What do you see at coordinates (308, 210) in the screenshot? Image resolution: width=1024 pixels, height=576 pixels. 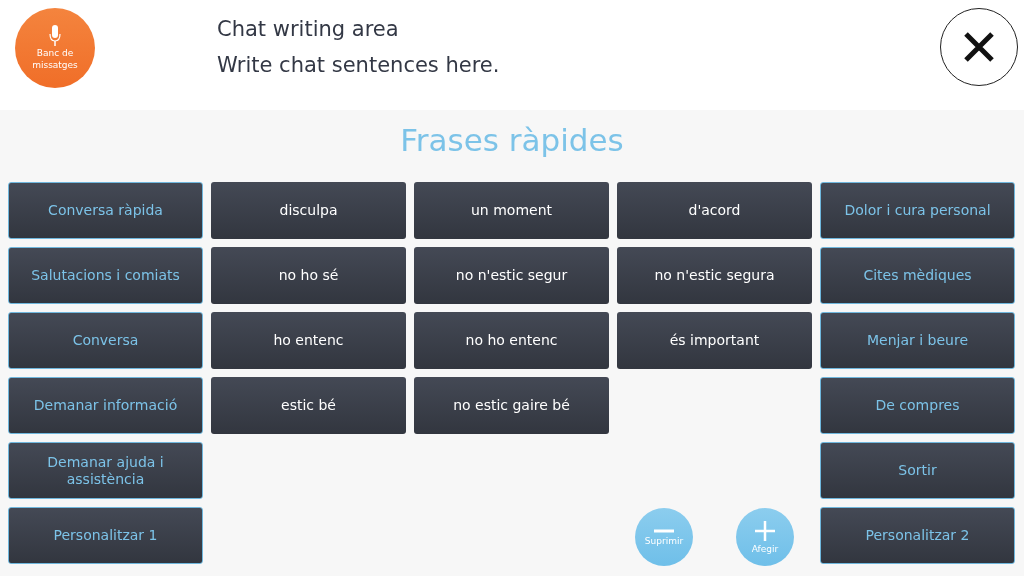 I see `phrase-button: disculpa` at bounding box center [308, 210].